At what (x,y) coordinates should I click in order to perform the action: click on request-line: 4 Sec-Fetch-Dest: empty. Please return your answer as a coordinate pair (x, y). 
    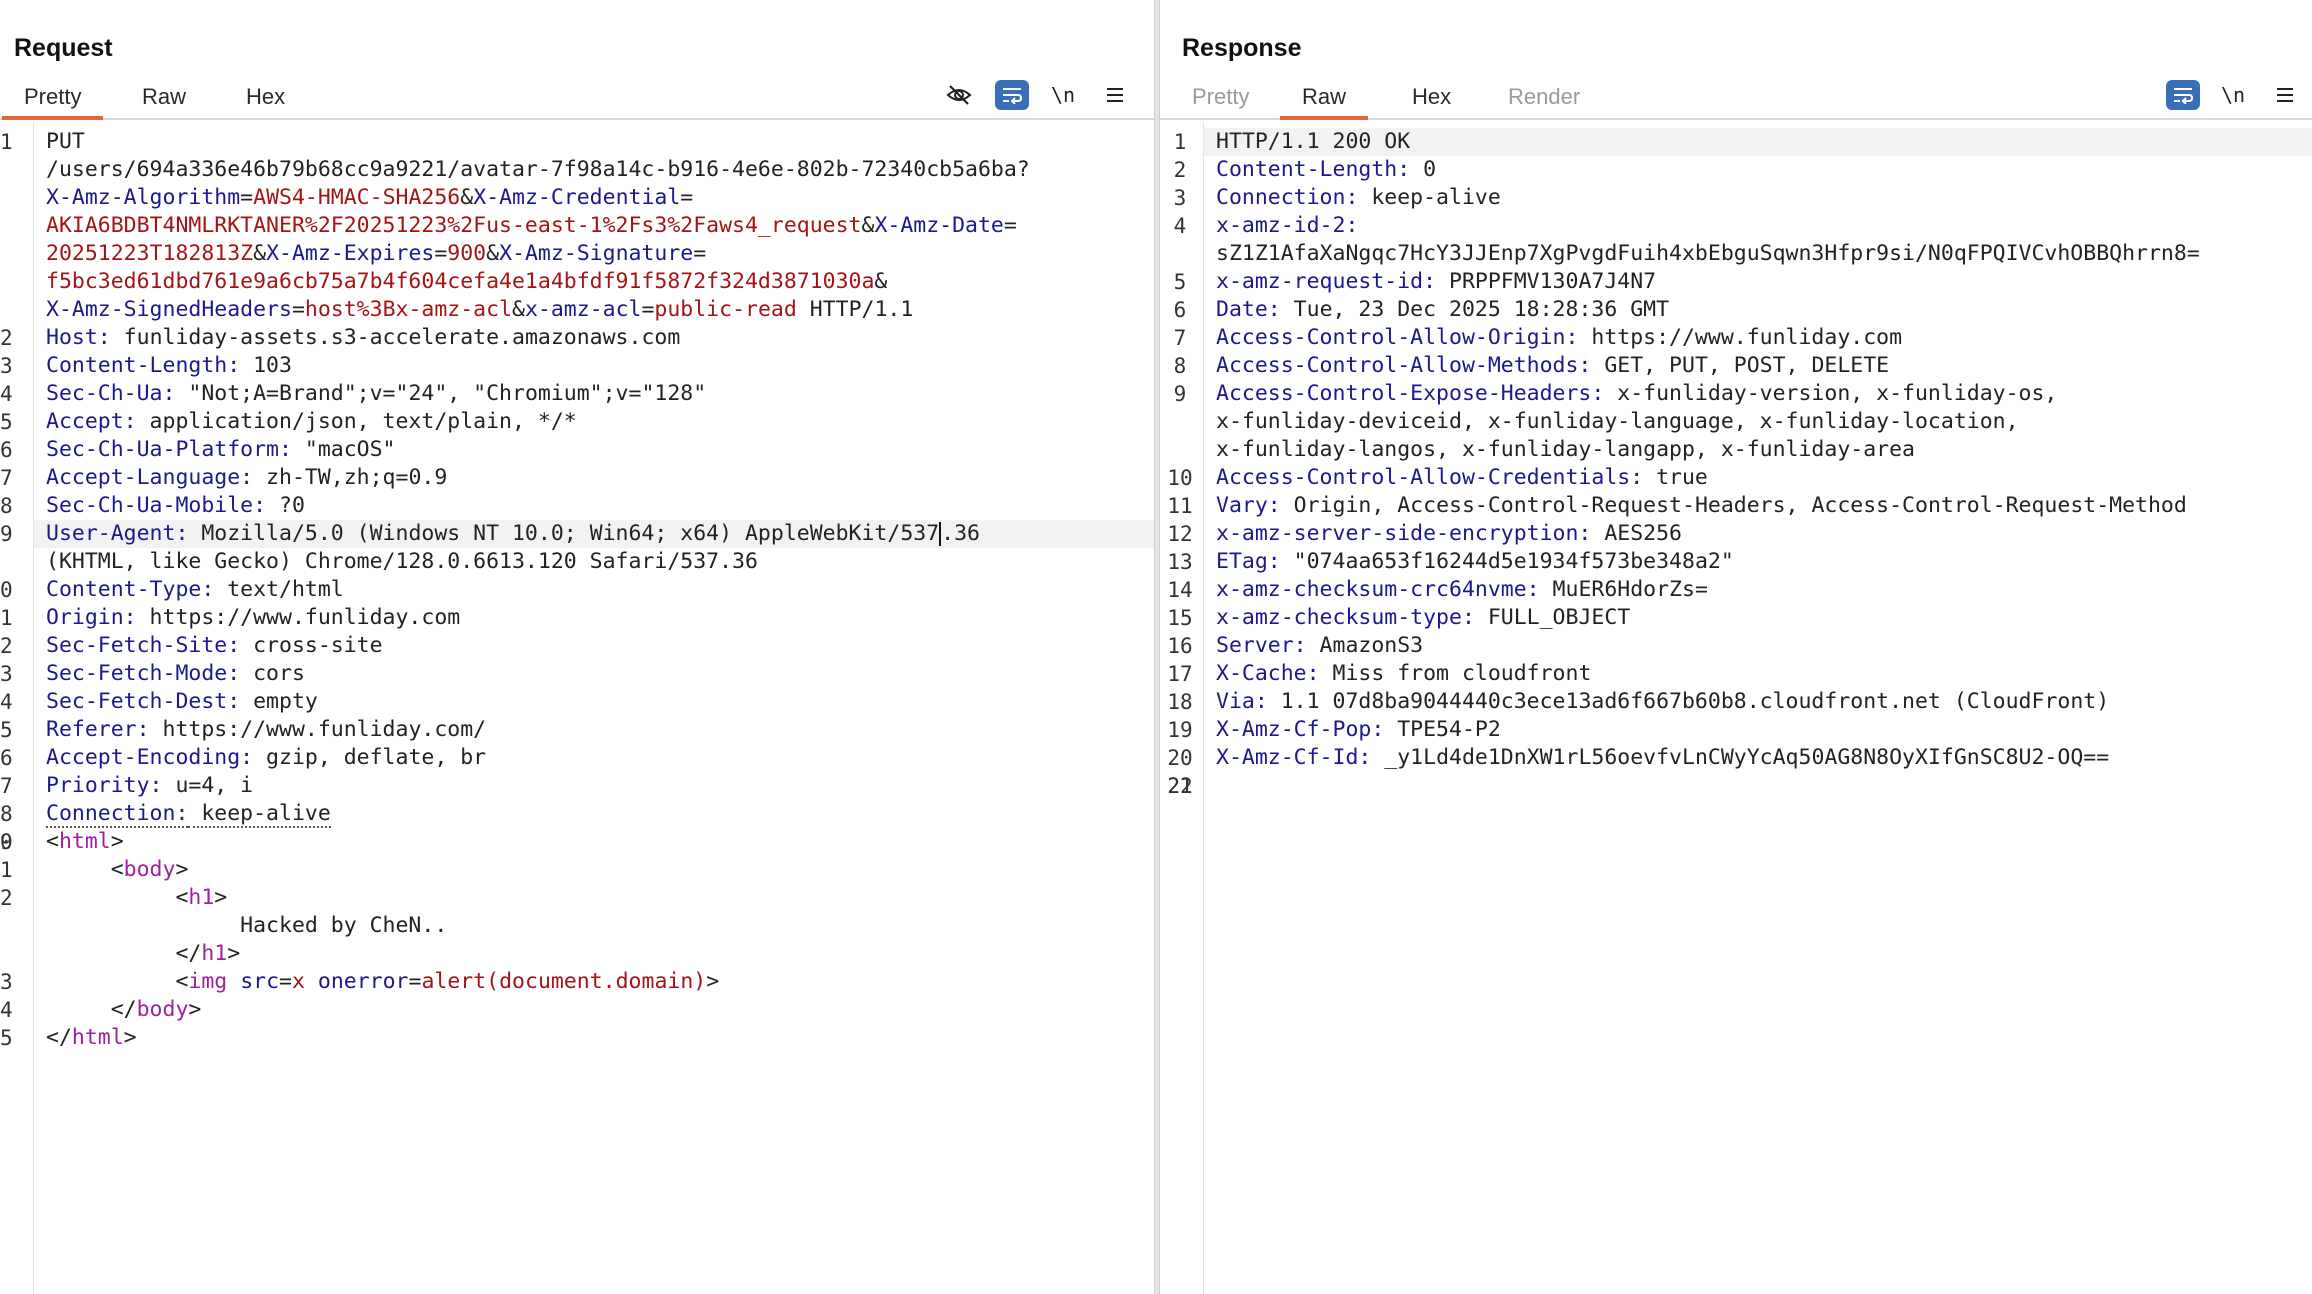
    Looking at the image, I should click on (577, 702).